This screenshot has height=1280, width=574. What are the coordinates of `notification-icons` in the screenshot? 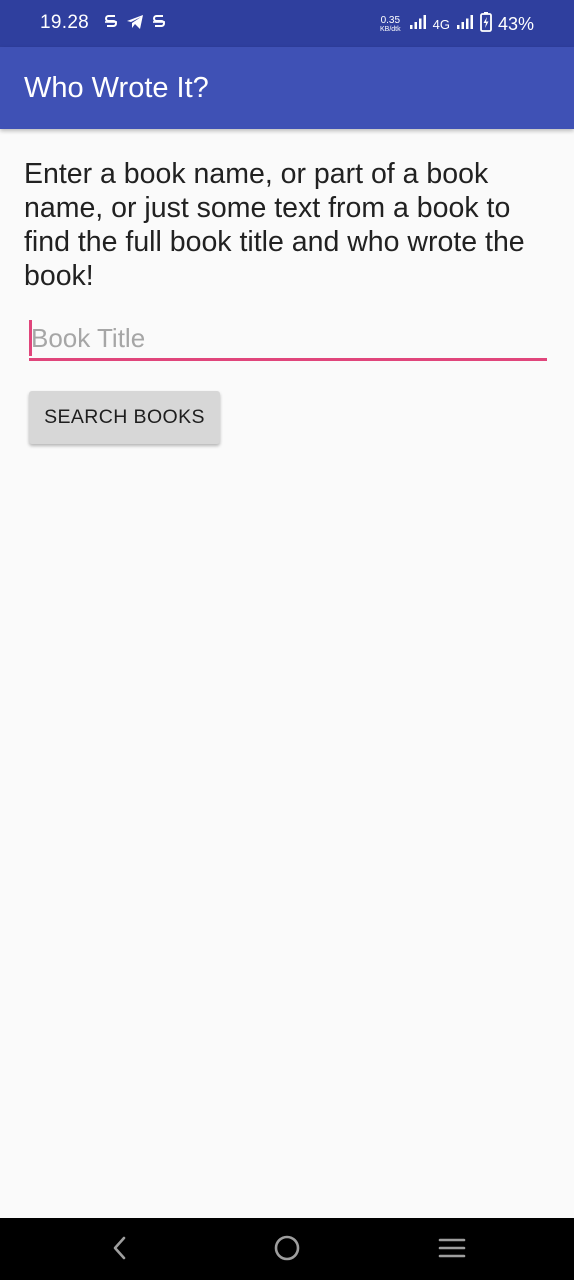 It's located at (135, 24).